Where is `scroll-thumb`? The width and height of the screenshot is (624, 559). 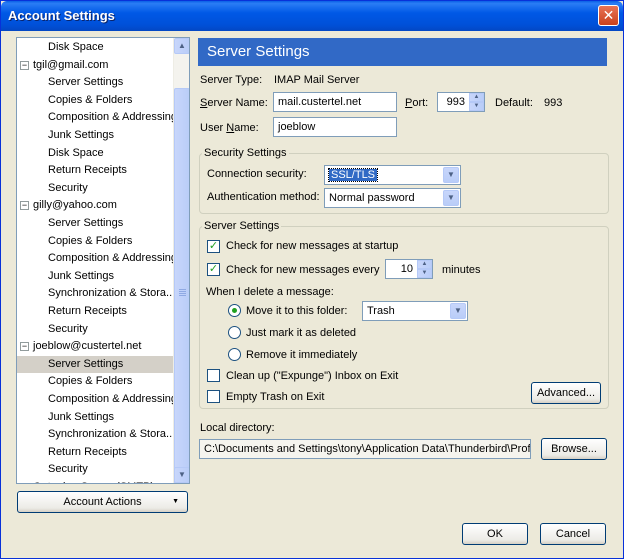 scroll-thumb is located at coordinates (181, 285).